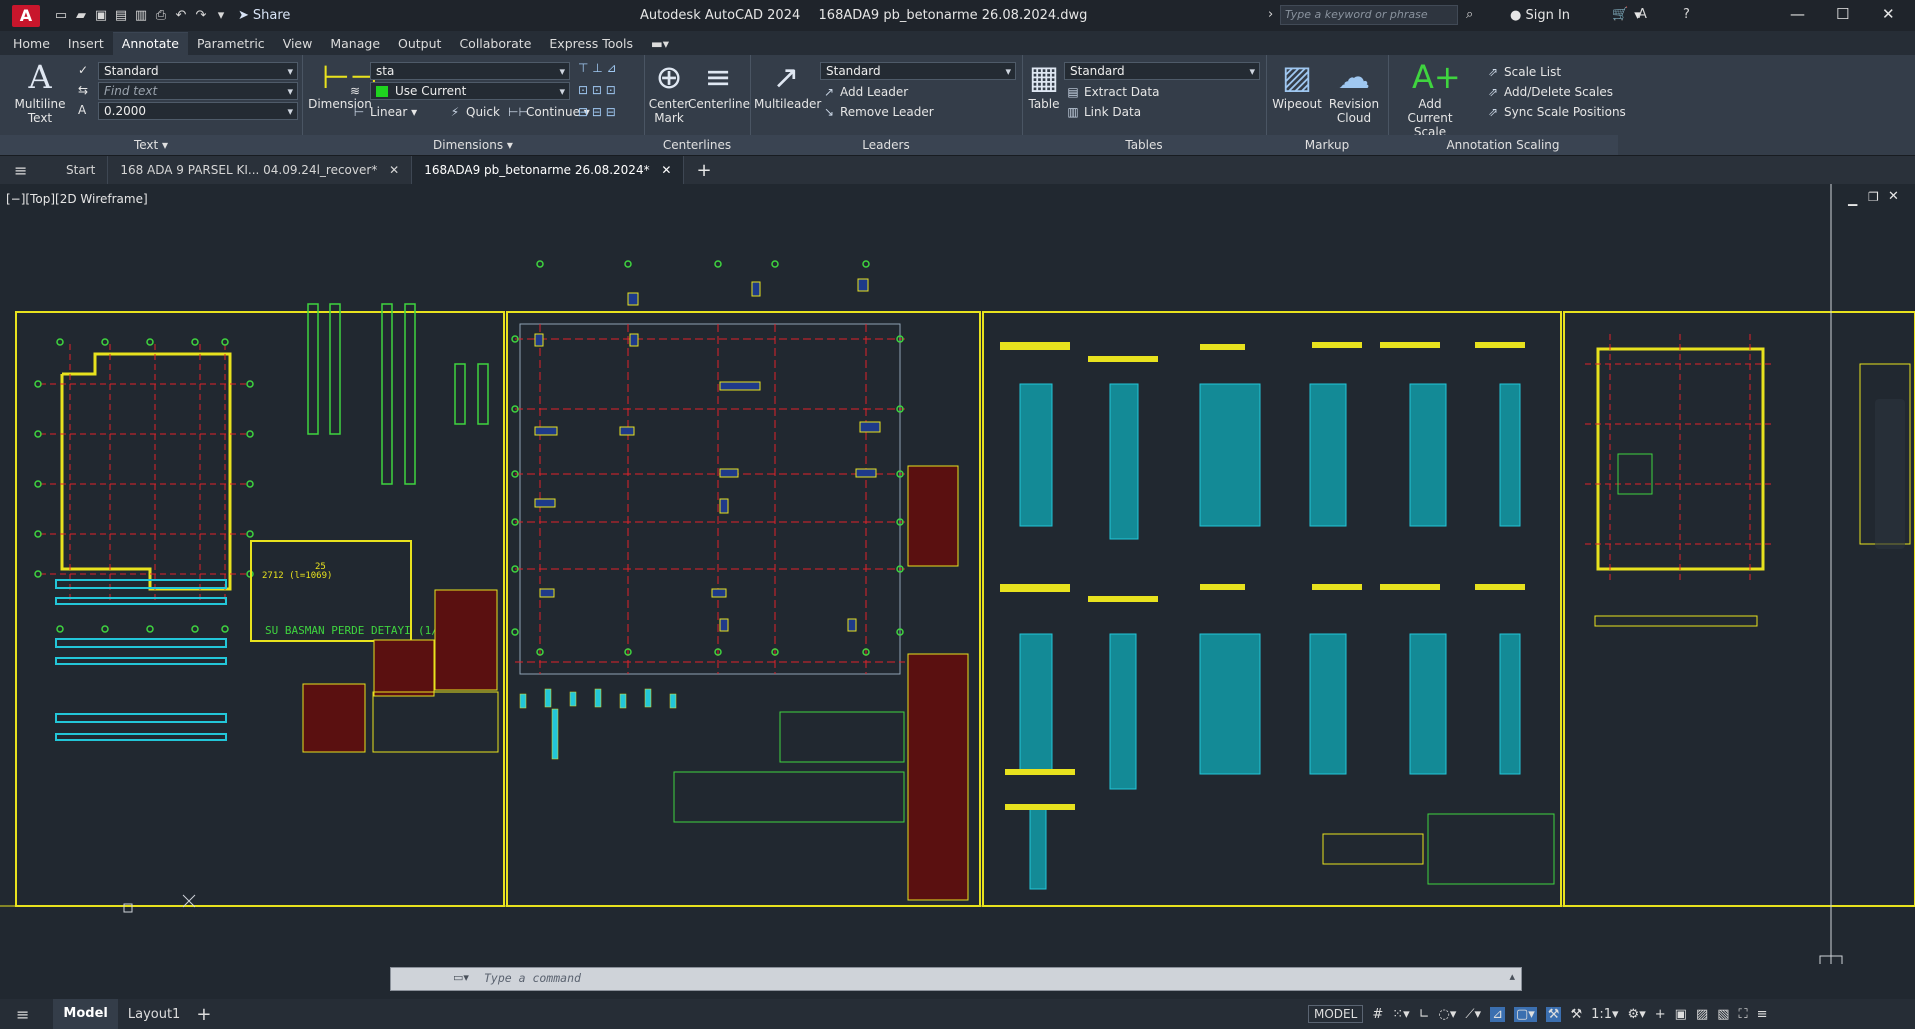 This screenshot has height=1029, width=1915. Describe the element at coordinates (1797, 14) in the screenshot. I see `minimize-button: —` at that location.